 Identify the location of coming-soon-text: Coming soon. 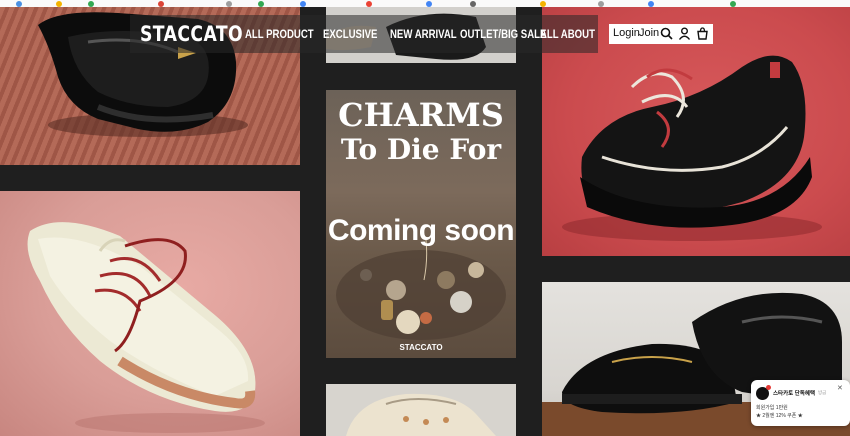
(421, 230).